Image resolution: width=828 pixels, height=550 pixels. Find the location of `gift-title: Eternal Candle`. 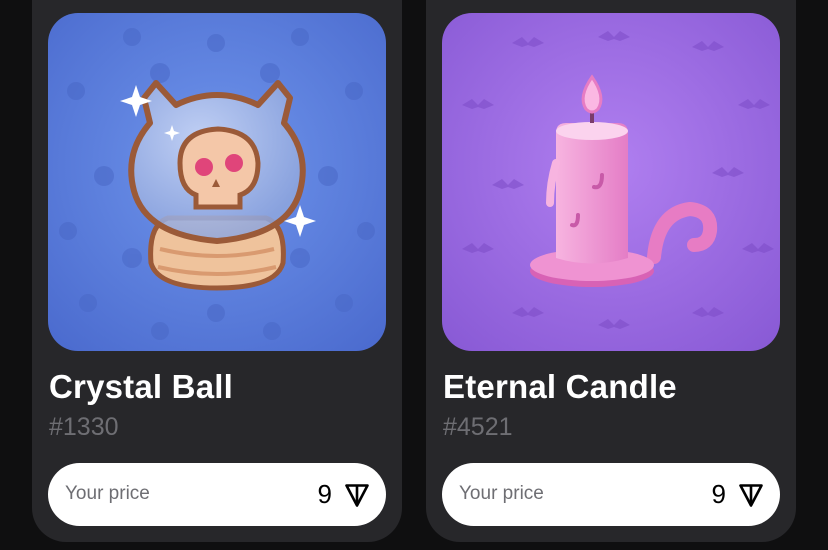

gift-title: Eternal Candle is located at coordinates (560, 386).